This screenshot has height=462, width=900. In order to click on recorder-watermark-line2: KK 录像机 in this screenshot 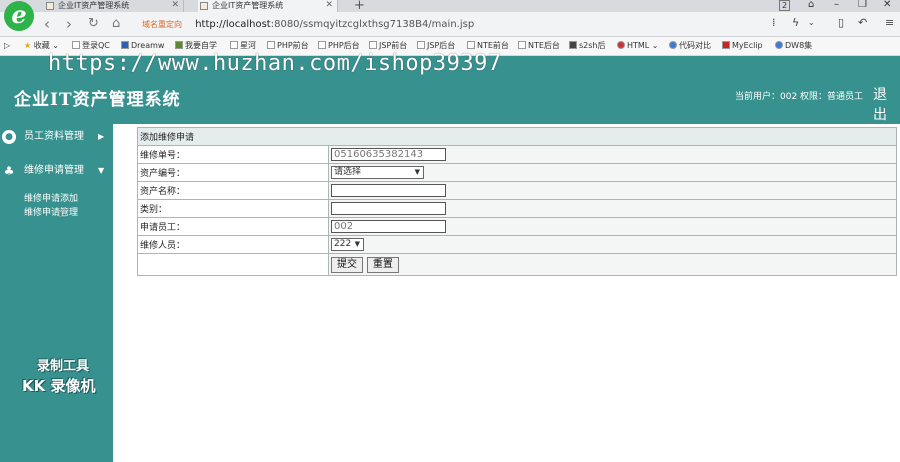, I will do `click(59, 386)`.